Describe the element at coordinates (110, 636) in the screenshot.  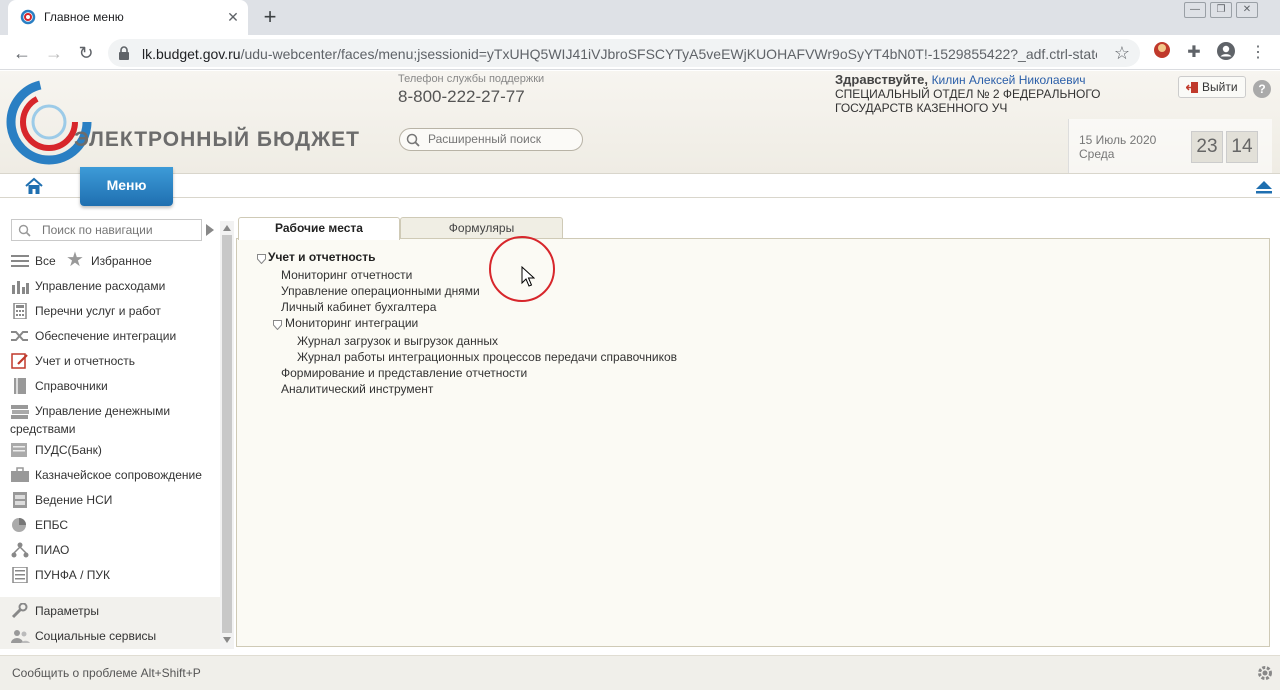
I see `sidebar-item-social: Социальные сервисы` at that location.